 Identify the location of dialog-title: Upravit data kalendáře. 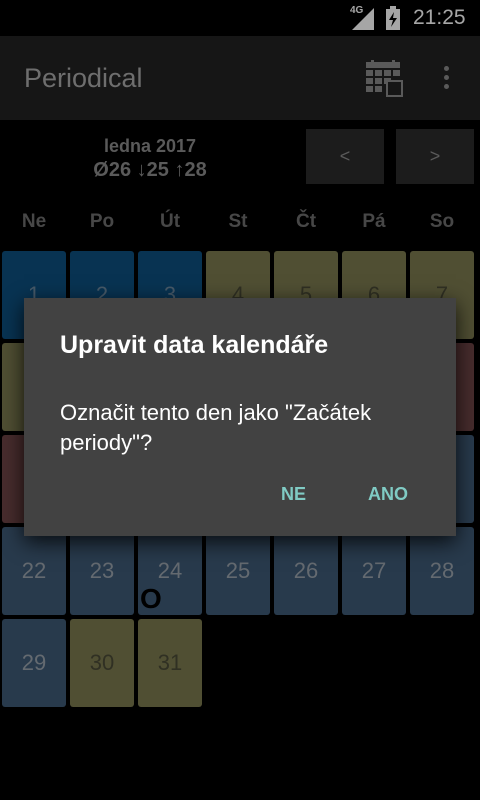
(194, 345).